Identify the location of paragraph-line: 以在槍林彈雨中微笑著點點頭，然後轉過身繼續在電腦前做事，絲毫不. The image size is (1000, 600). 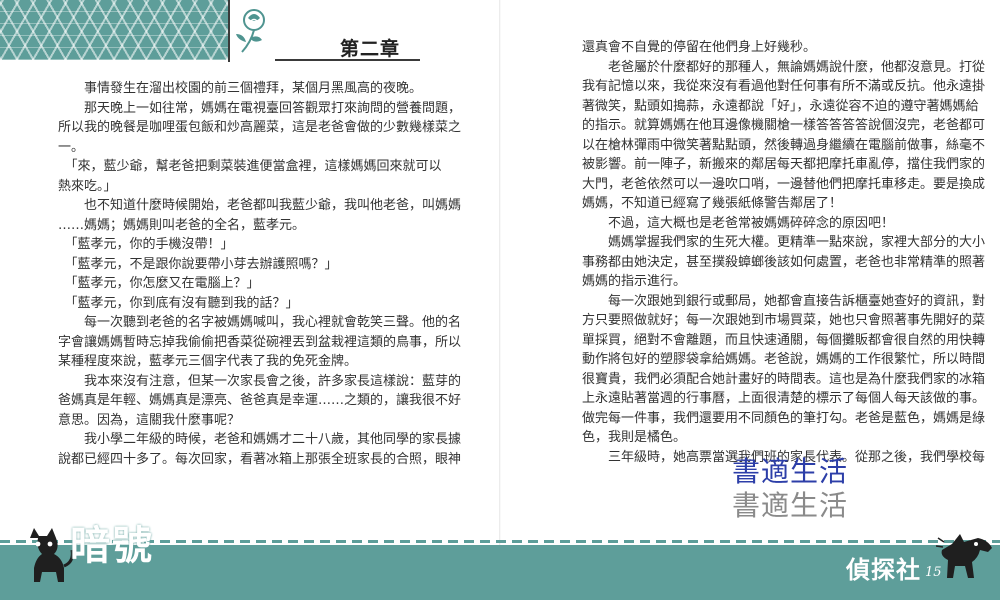
(784, 145).